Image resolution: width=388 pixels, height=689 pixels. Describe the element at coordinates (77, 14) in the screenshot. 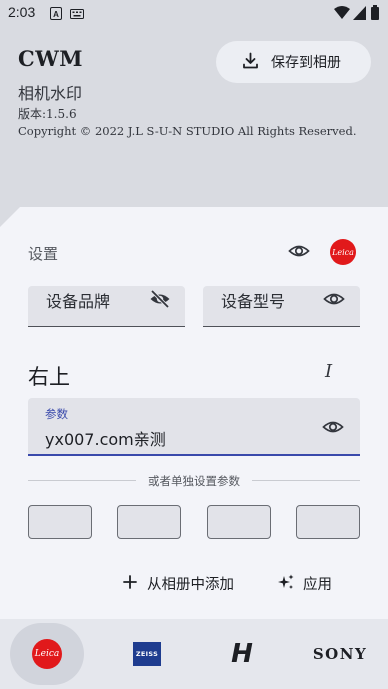

I see `keyboard-icon` at that location.